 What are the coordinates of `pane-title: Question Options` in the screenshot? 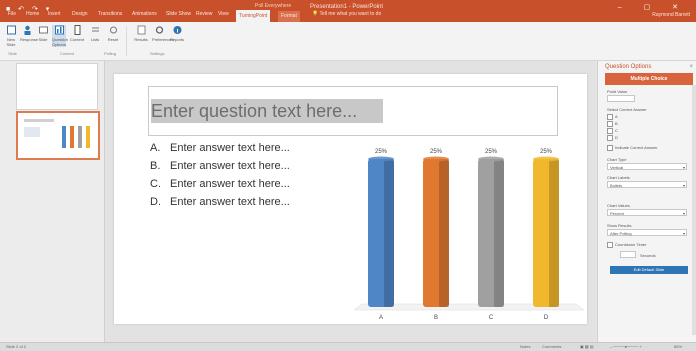 It's located at (628, 67).